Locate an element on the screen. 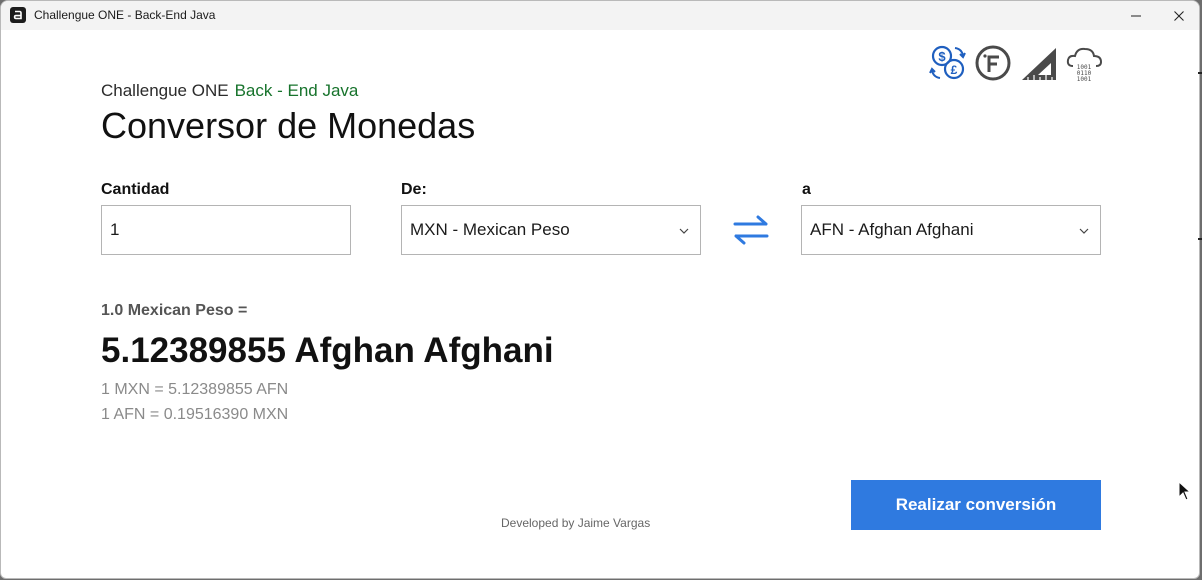 This screenshot has width=1202, height=580. swap-currencies-button is located at coordinates (751, 230).